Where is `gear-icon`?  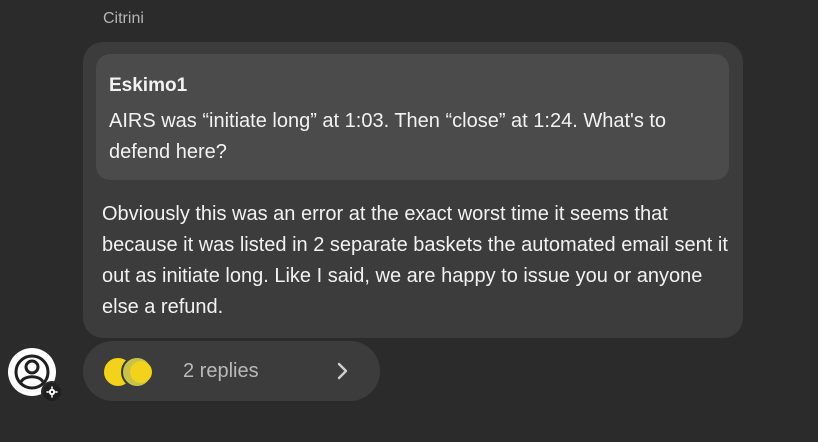
gear-icon is located at coordinates (52, 392).